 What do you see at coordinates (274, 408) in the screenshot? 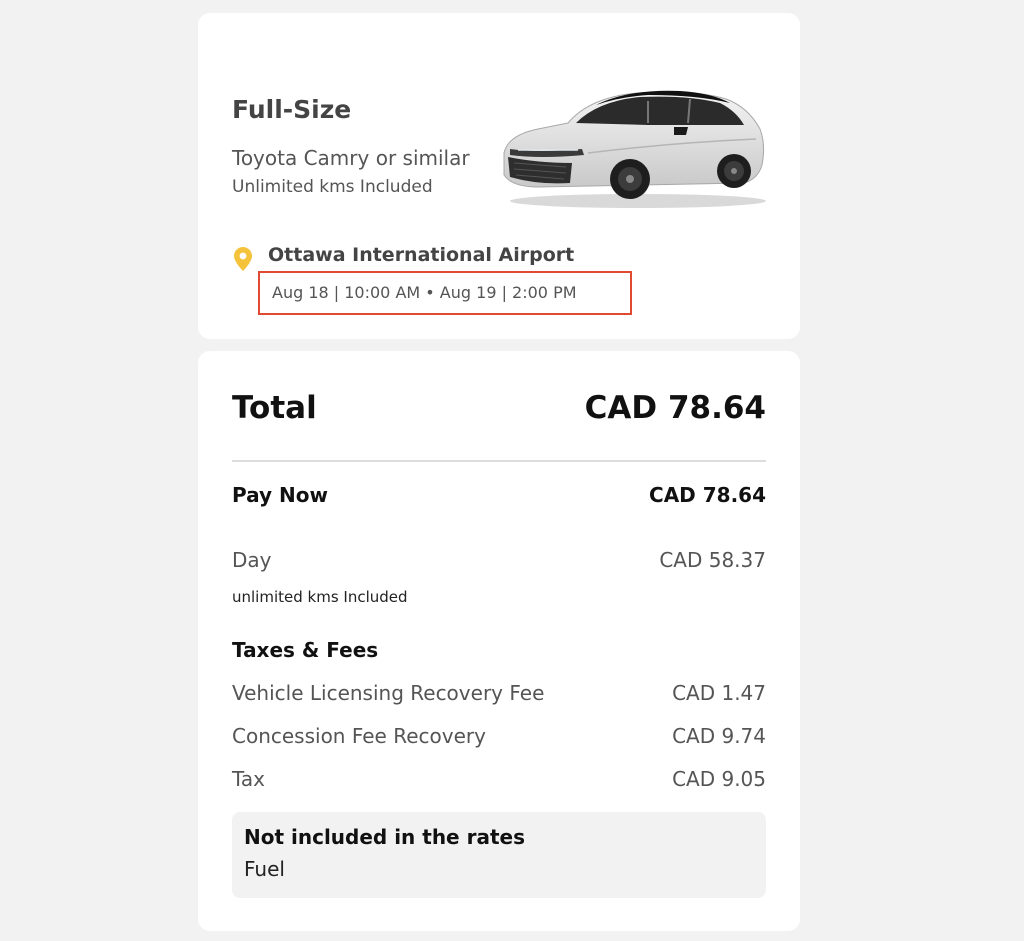
I see `total-label: Total` at bounding box center [274, 408].